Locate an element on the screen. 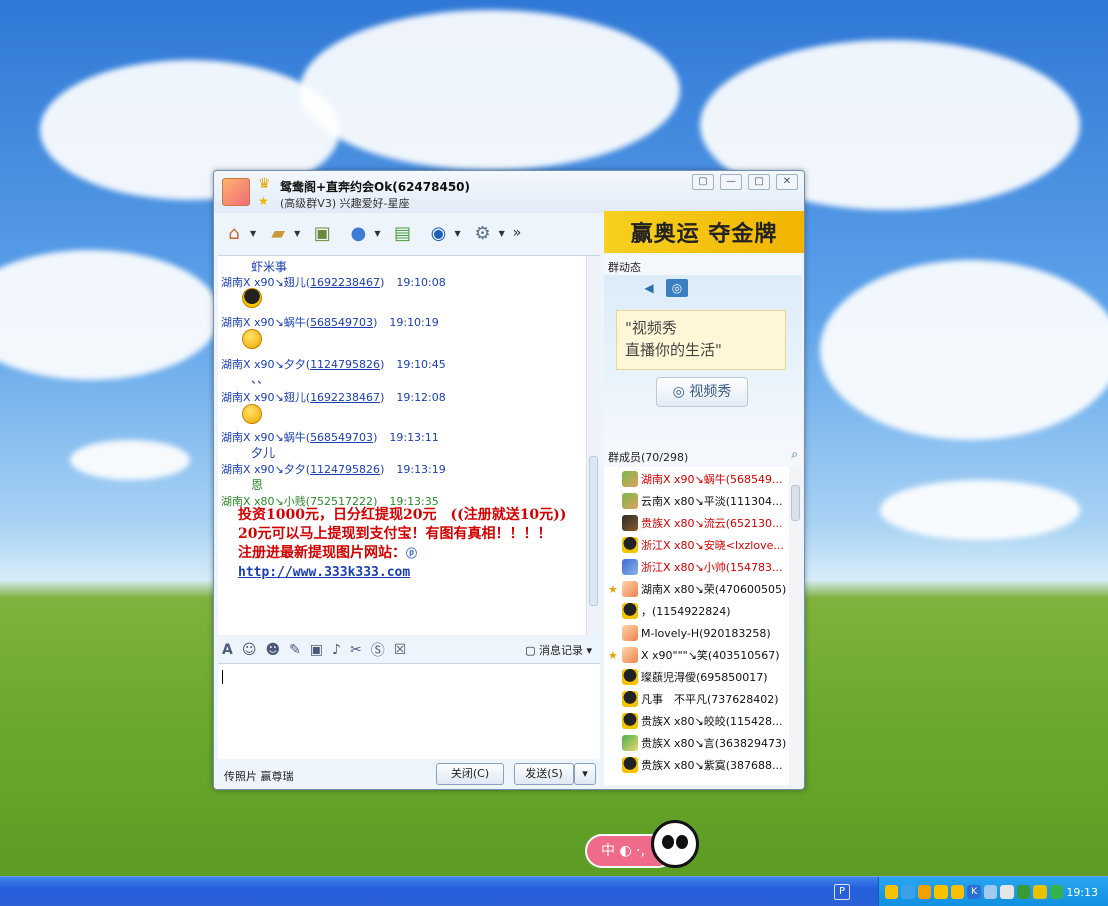 This screenshot has height=906, width=1108. folder-share-icon: ▰ is located at coordinates (278, 233).